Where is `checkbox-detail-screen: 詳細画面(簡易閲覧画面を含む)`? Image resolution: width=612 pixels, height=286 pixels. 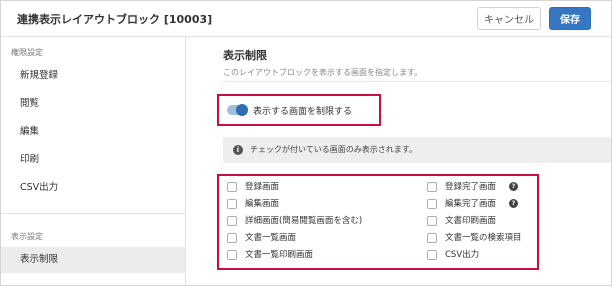 checkbox-detail-screen: 詳細画面(簡易閲覧画面を含む) is located at coordinates (302, 222).